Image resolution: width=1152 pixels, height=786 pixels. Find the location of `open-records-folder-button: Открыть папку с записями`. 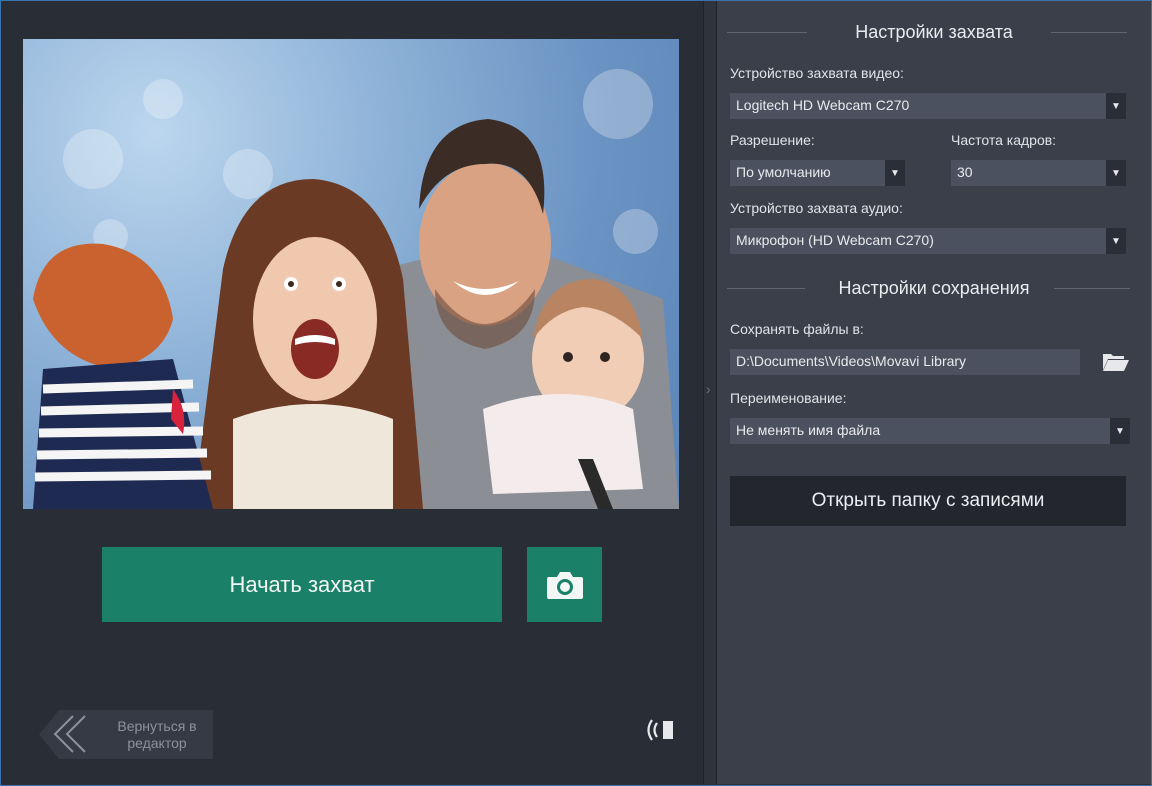

open-records-folder-button: Открыть папку с записями is located at coordinates (928, 501).